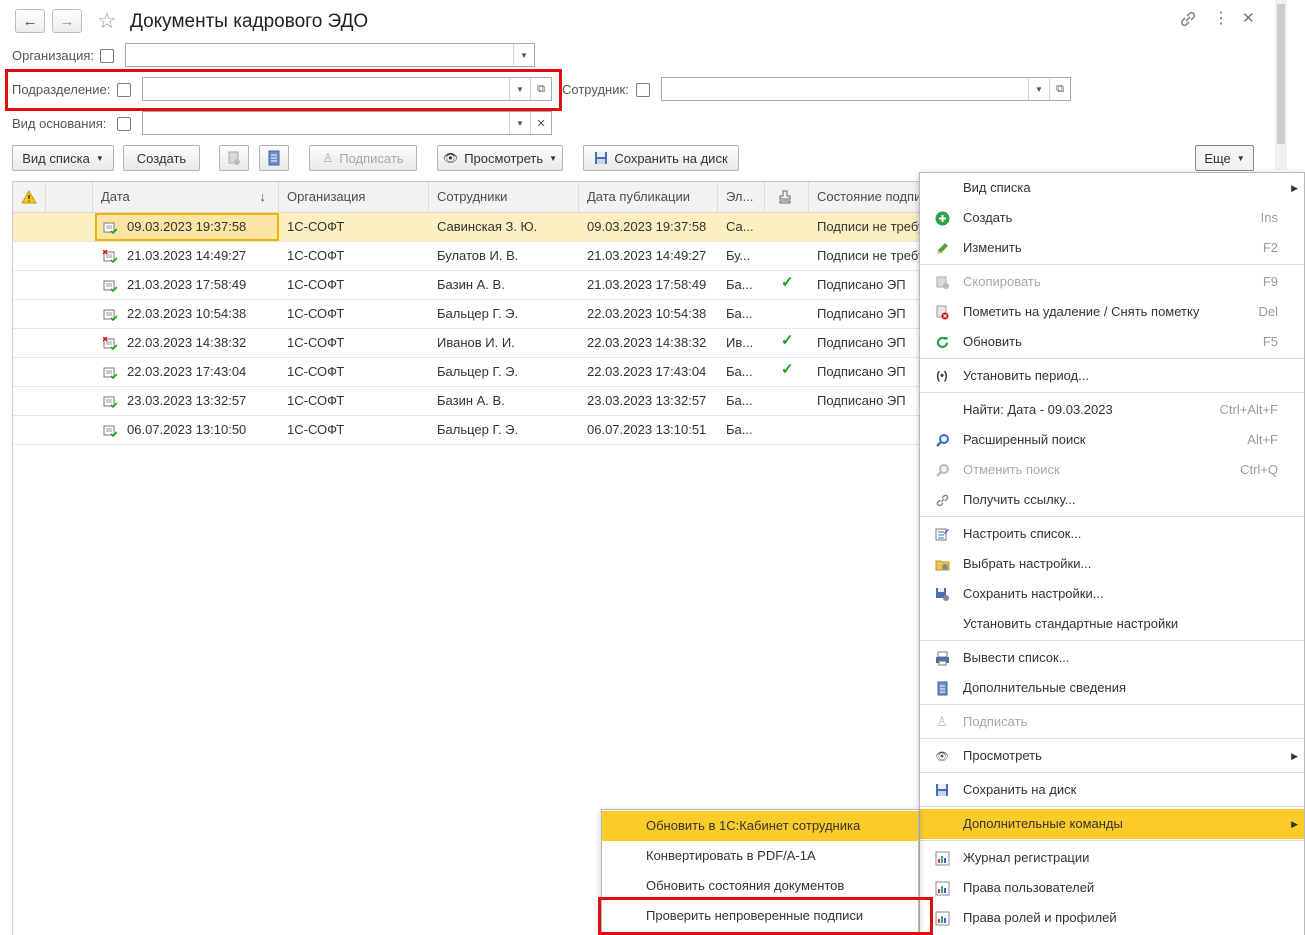  What do you see at coordinates (765, 916) in the screenshot?
I see `annotation-frame-verify` at bounding box center [765, 916].